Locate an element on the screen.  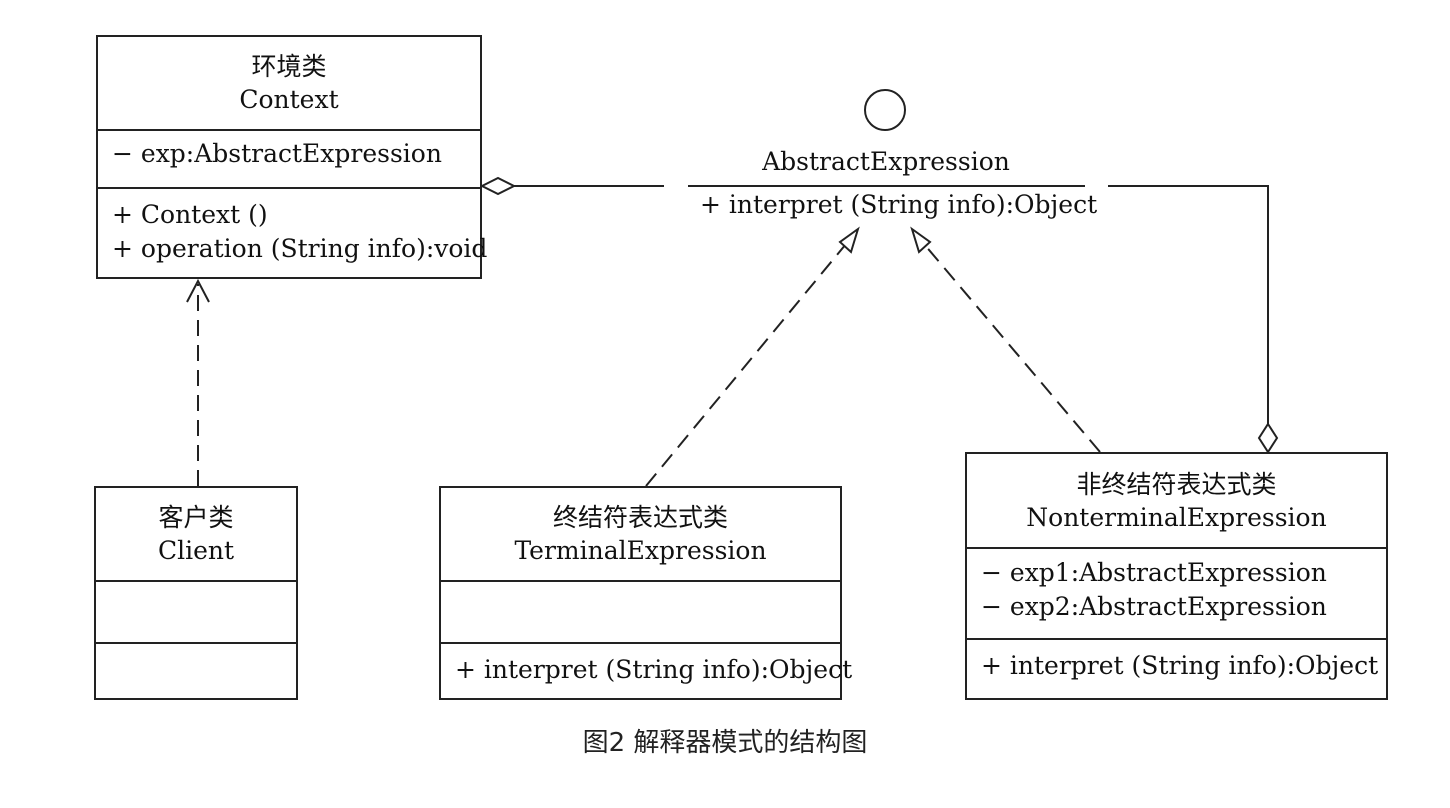
figure-caption: 图2 解释器模式的结构图 is located at coordinates (725, 743).